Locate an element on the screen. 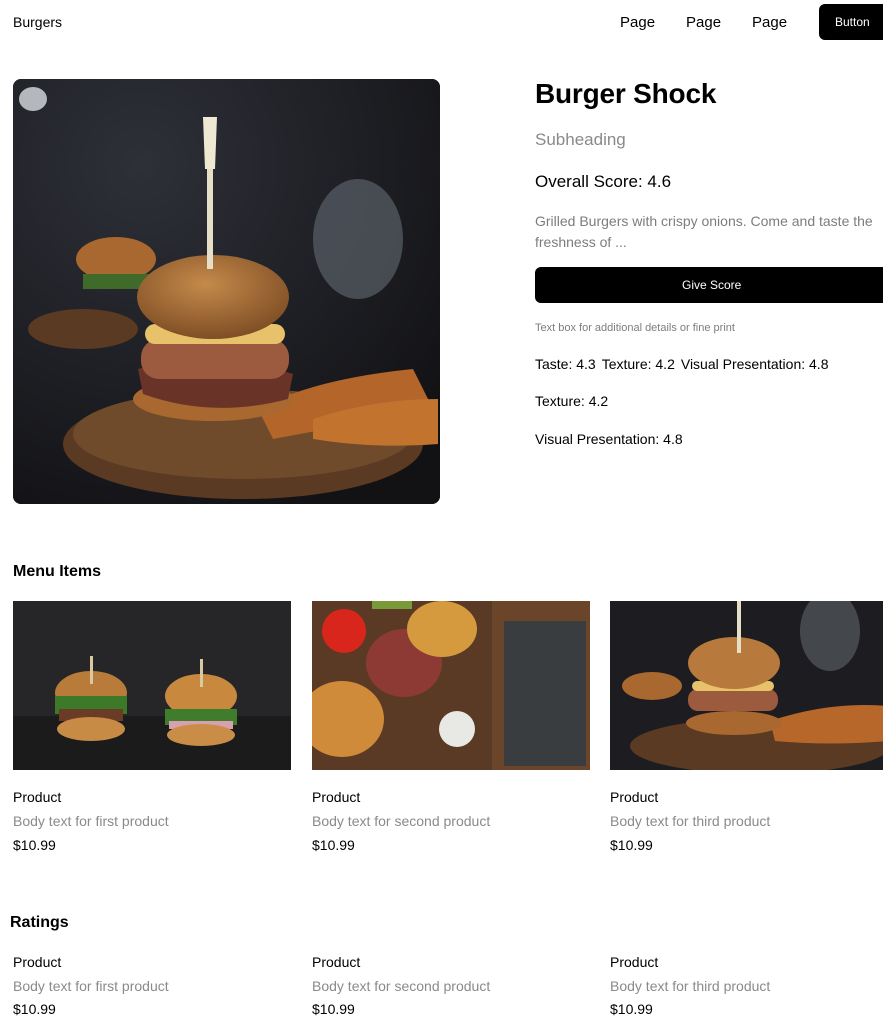  menu-product-price-3: $10.99 is located at coordinates (631, 845).